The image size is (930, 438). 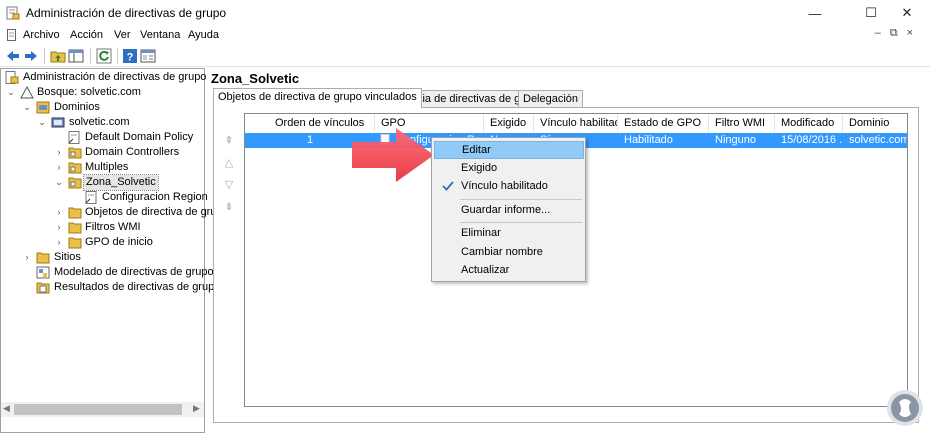 What do you see at coordinates (509, 233) in the screenshot?
I see `menu-item-eliminar: Eliminar` at bounding box center [509, 233].